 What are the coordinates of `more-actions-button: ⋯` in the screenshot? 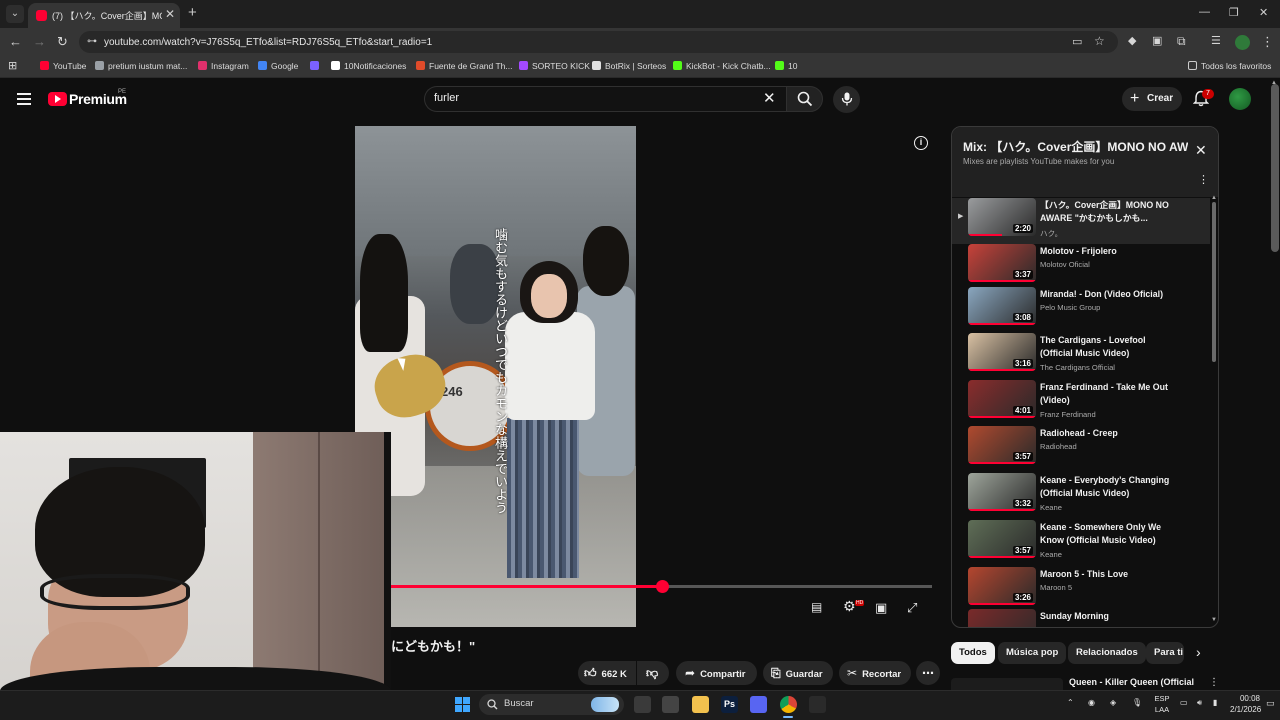 It's located at (928, 673).